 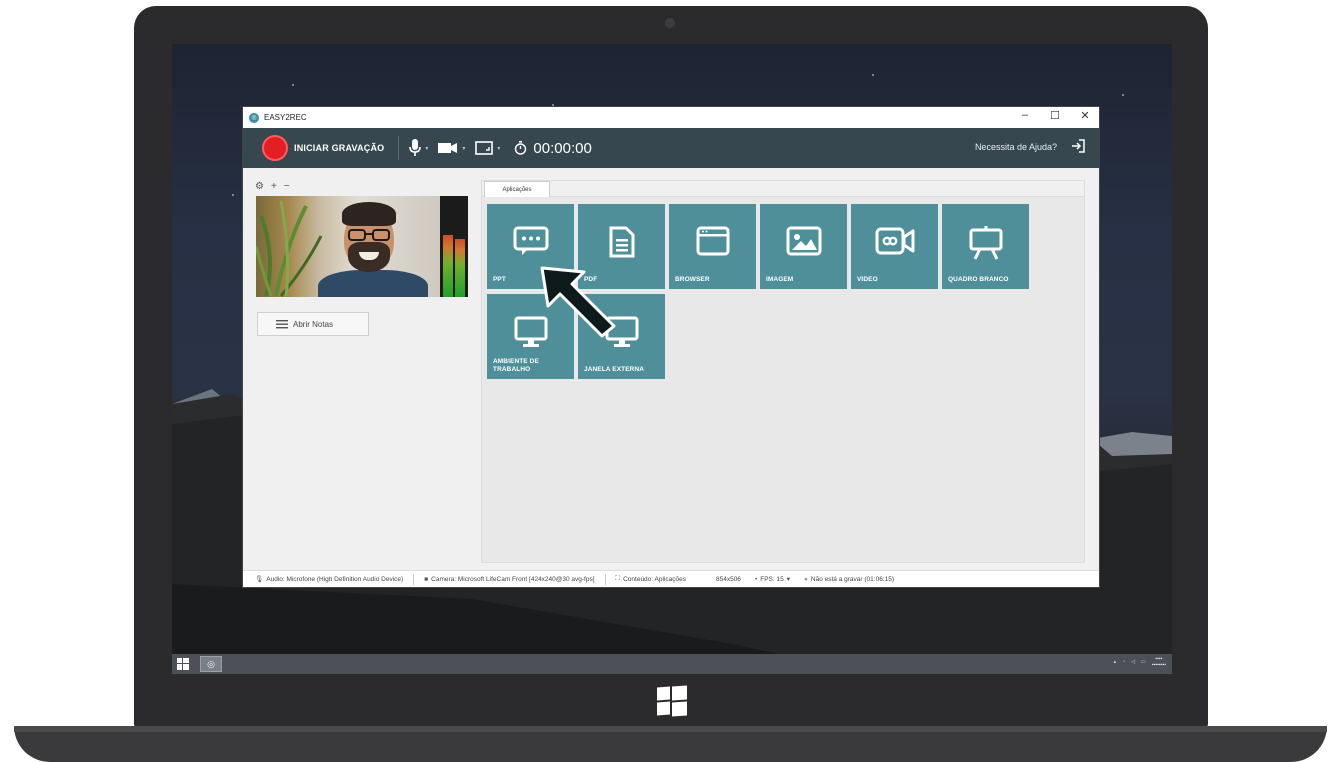 I want to click on record-button, so click(x=275, y=148).